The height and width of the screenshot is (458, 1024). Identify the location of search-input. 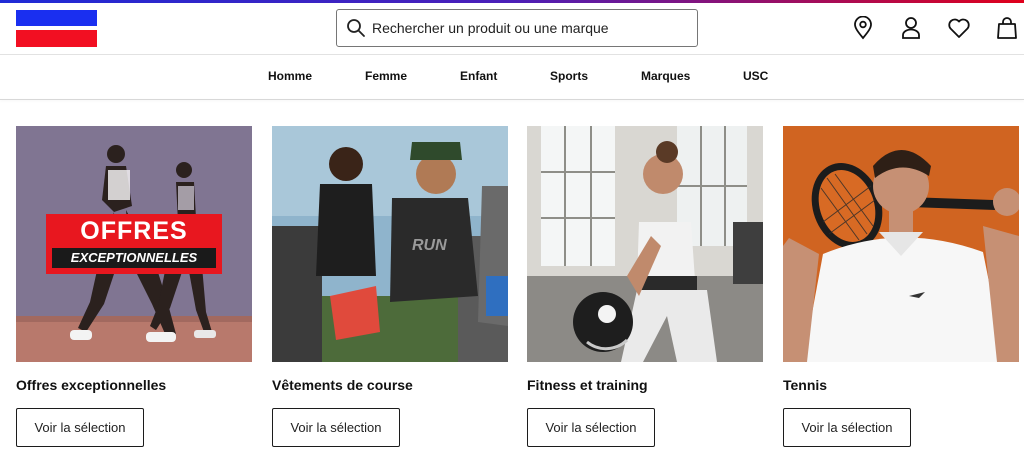
(522, 28).